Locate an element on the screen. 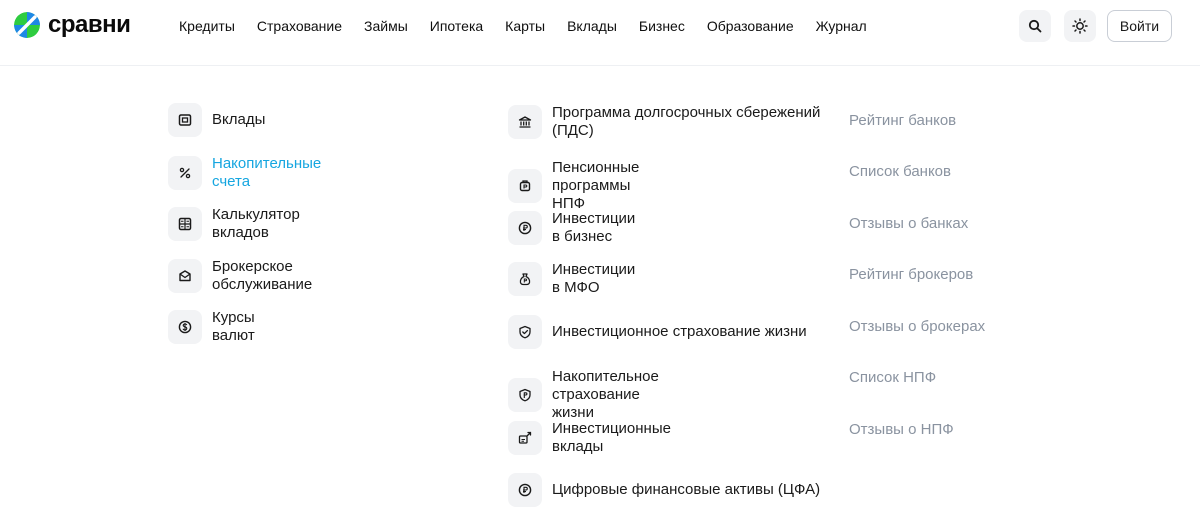  nav-item-insurance: Страхование is located at coordinates (299, 26).